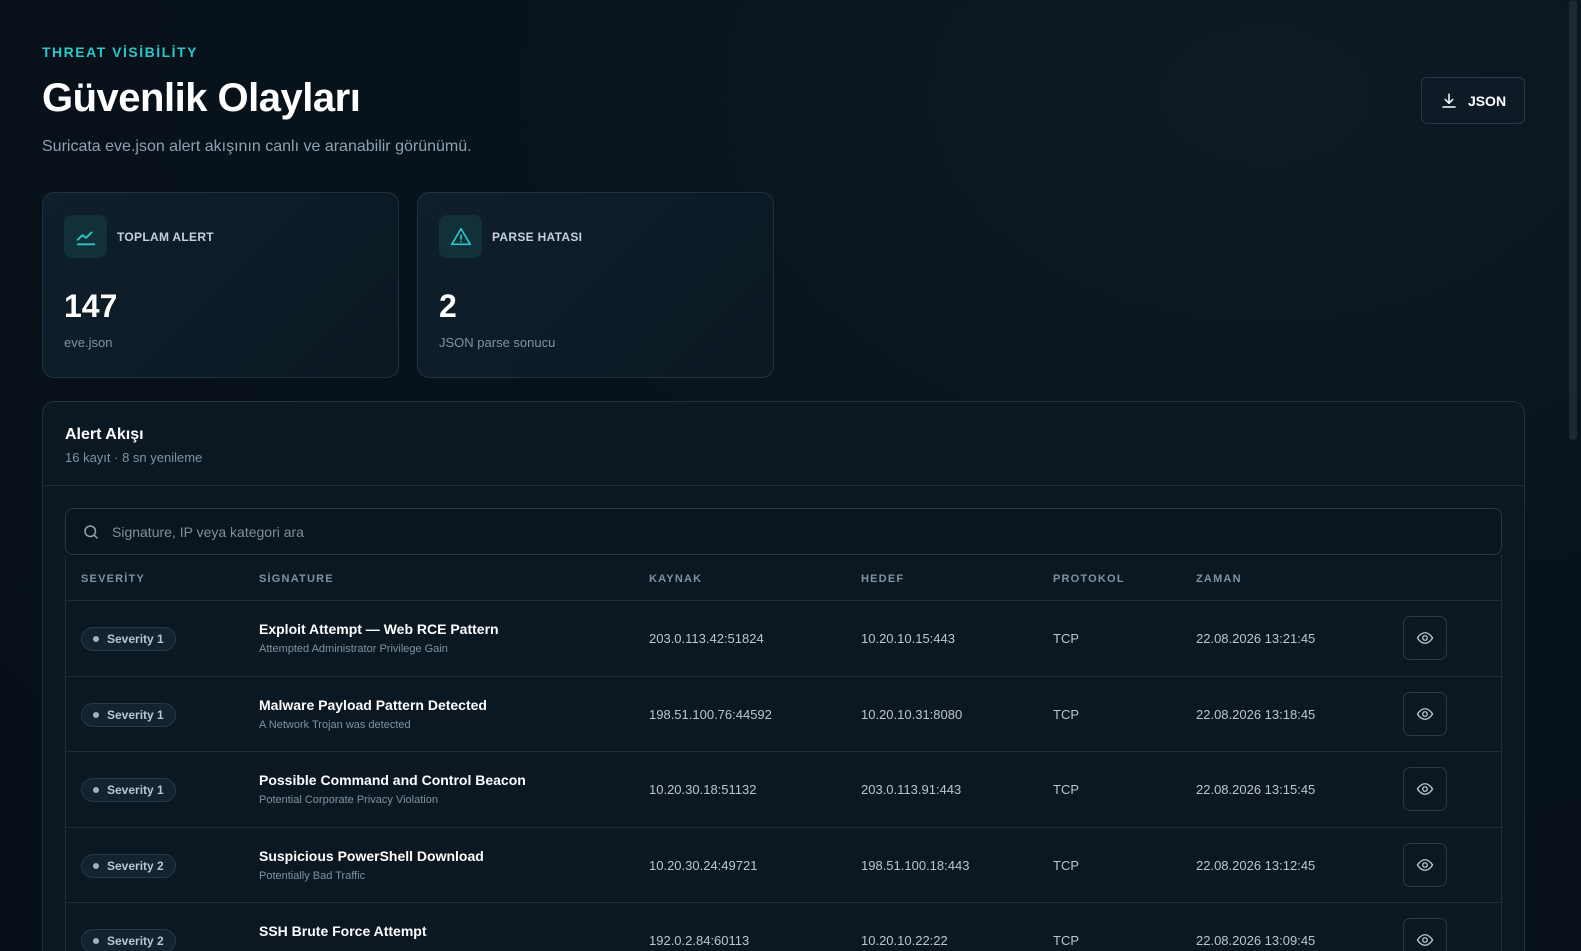  Describe the element at coordinates (91, 306) in the screenshot. I see `stat-value: 147` at that location.